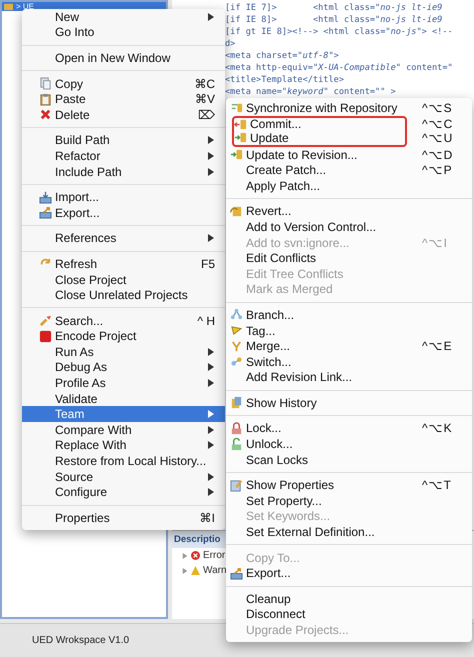  I want to click on code-line: <meta http-equiv="X-UA-Compatible" content=", so click(339, 68).